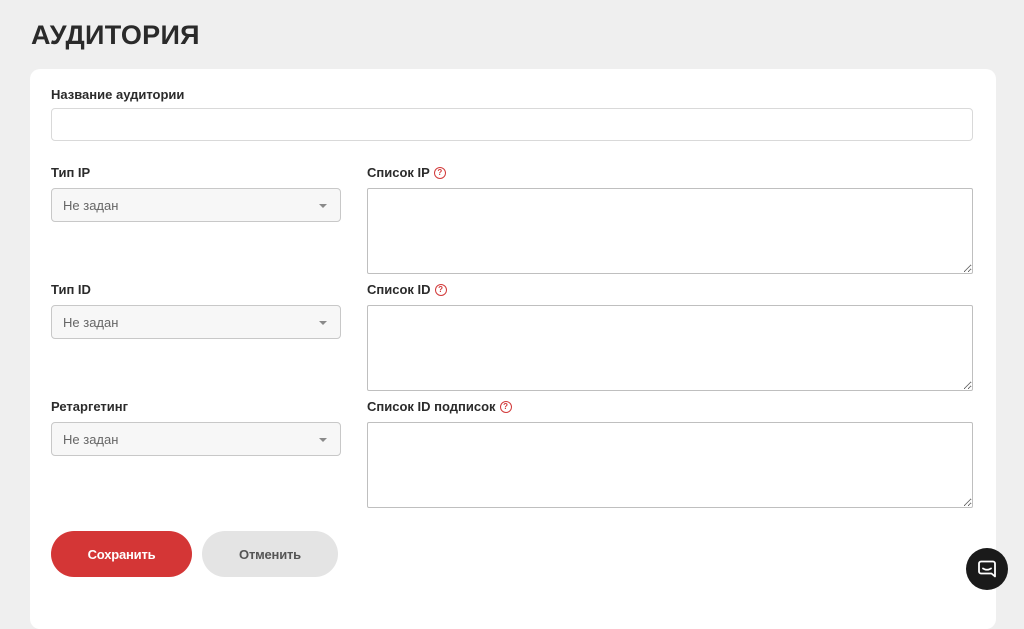 The height and width of the screenshot is (629, 1024). What do you see at coordinates (270, 554) in the screenshot?
I see `cancel-button: Отменить` at bounding box center [270, 554].